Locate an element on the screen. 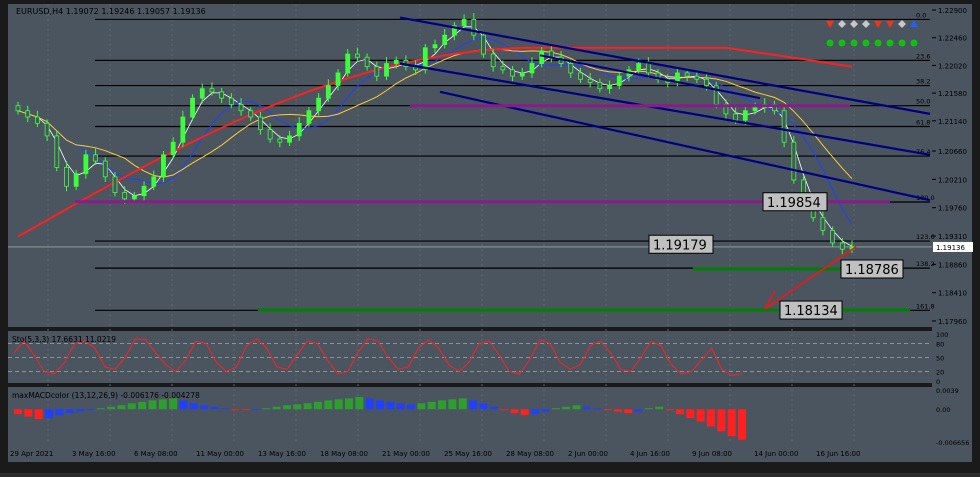 This screenshot has width=980, height=477. stochastic-tick-label: 100 is located at coordinates (942, 335).